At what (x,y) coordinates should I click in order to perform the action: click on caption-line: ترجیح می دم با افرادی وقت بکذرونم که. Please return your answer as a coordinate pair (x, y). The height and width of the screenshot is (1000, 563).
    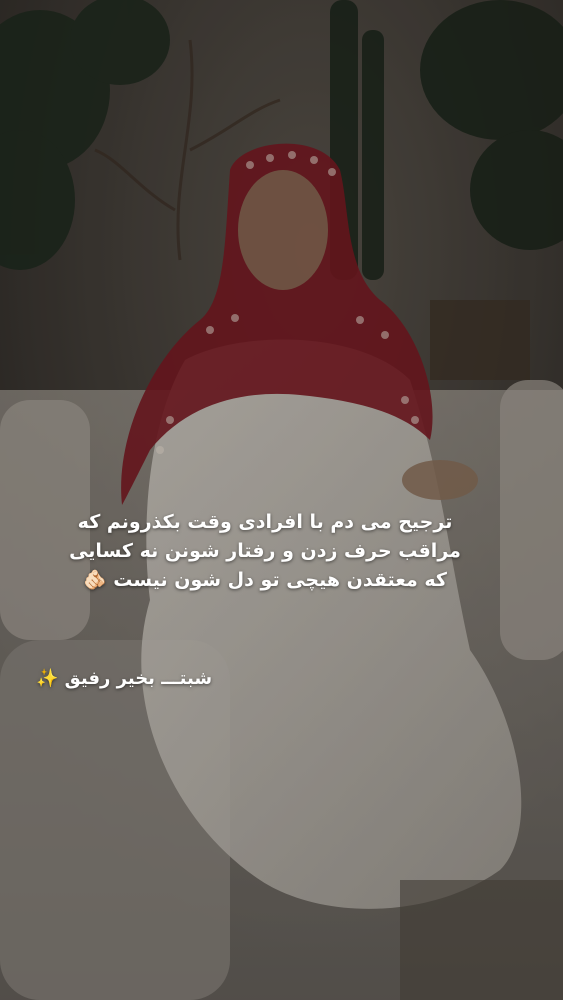
    Looking at the image, I should click on (265, 522).